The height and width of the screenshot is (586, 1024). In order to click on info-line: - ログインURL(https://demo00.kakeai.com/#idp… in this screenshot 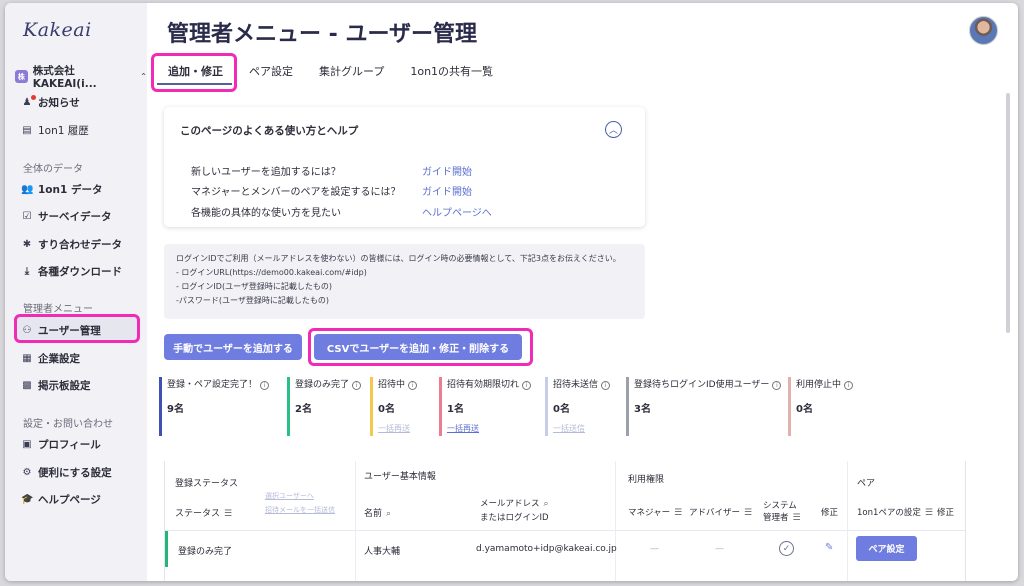, I will do `click(271, 272)`.